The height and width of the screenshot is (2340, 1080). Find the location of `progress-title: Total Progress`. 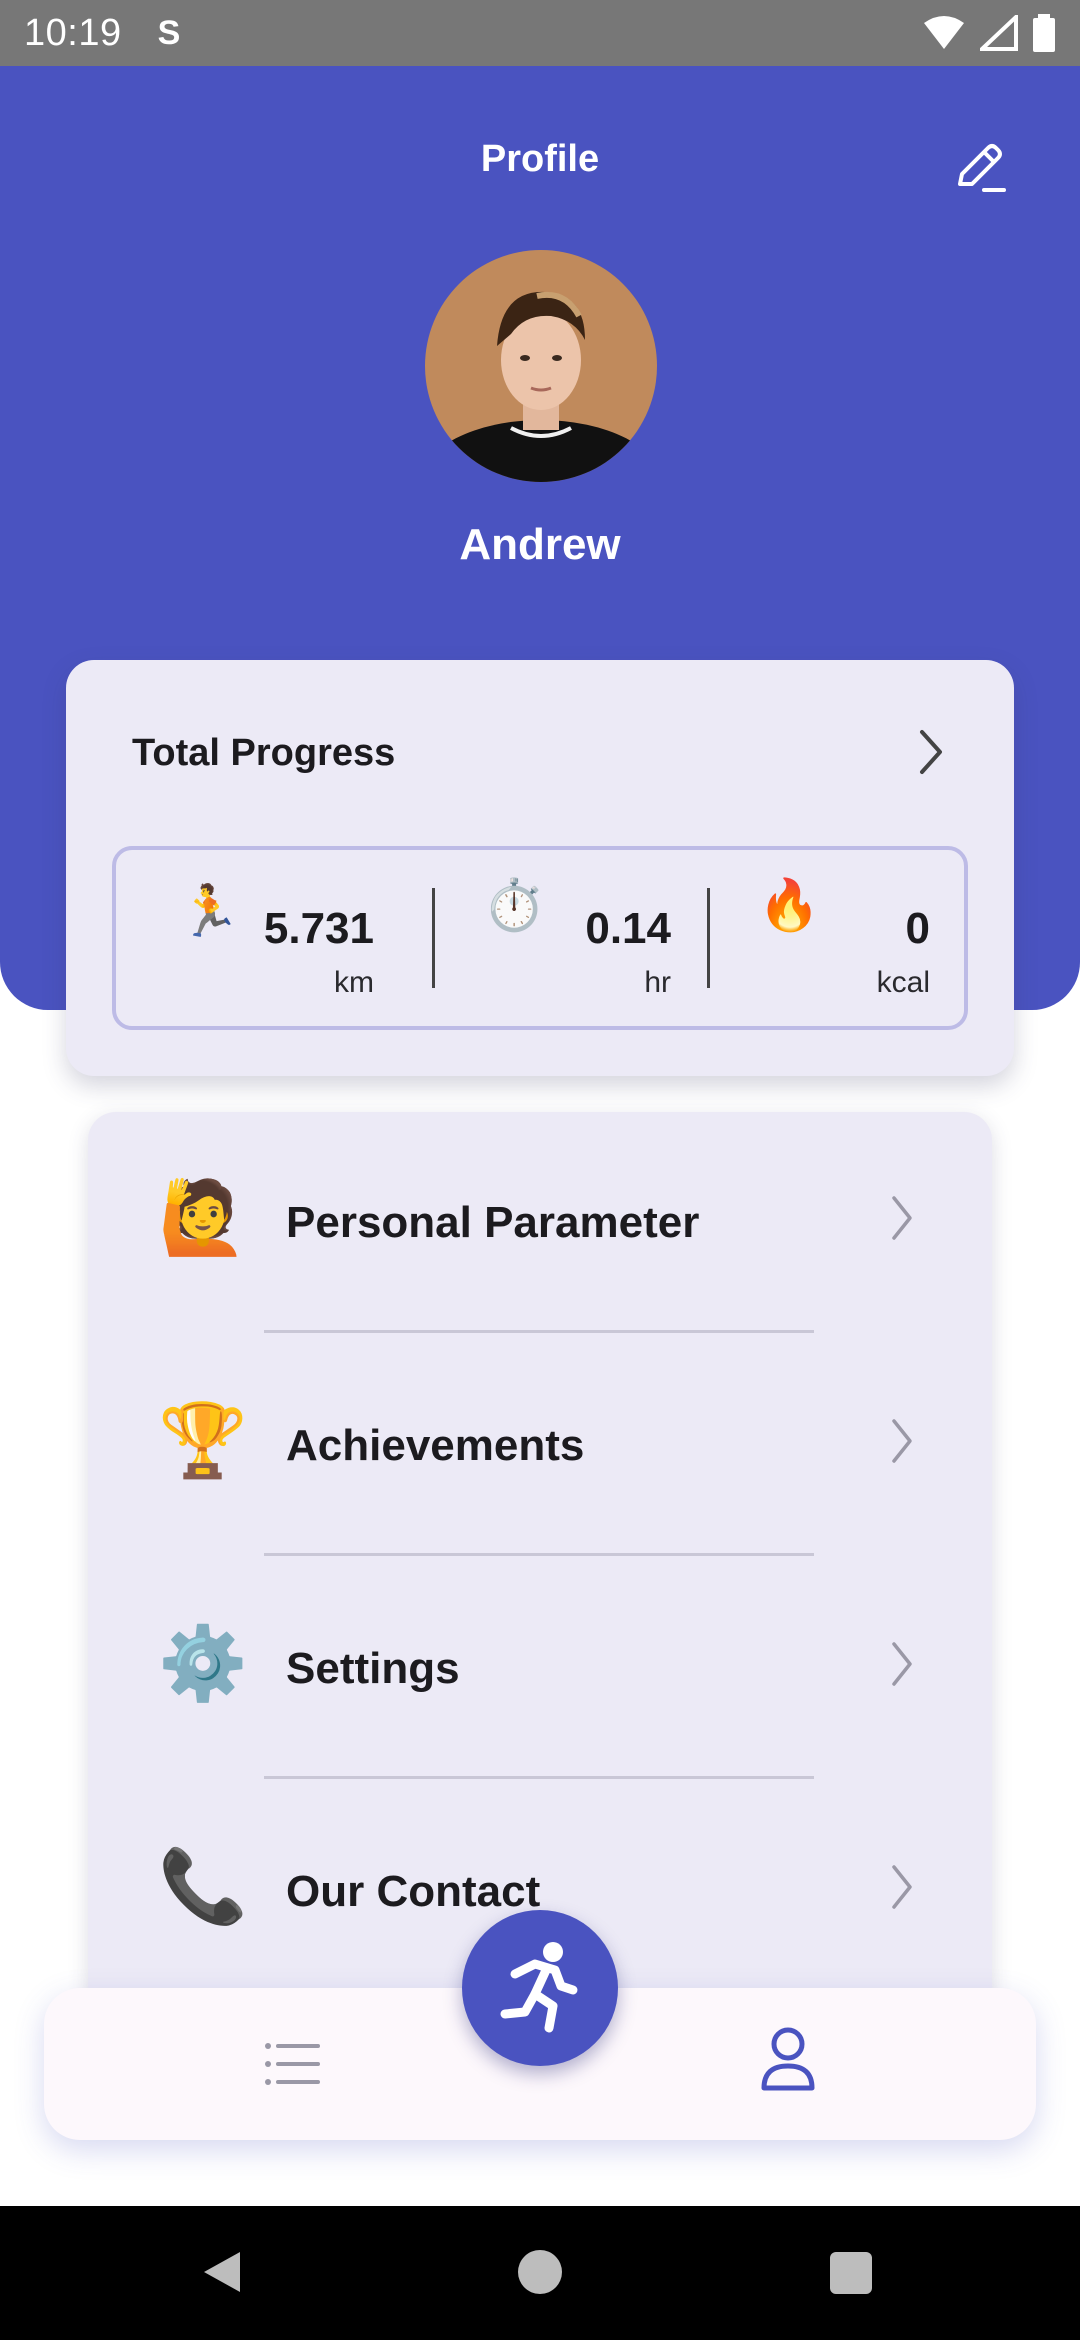

progress-title: Total Progress is located at coordinates (264, 753).